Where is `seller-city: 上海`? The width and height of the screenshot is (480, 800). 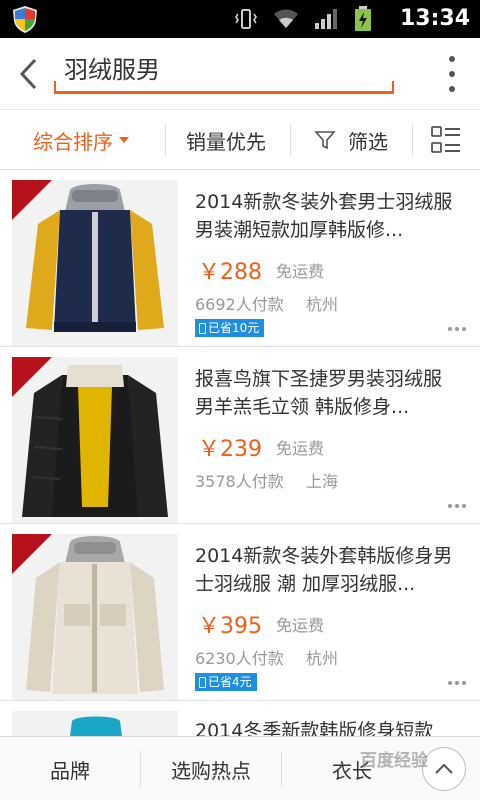 seller-city: 上海 is located at coordinates (322, 481).